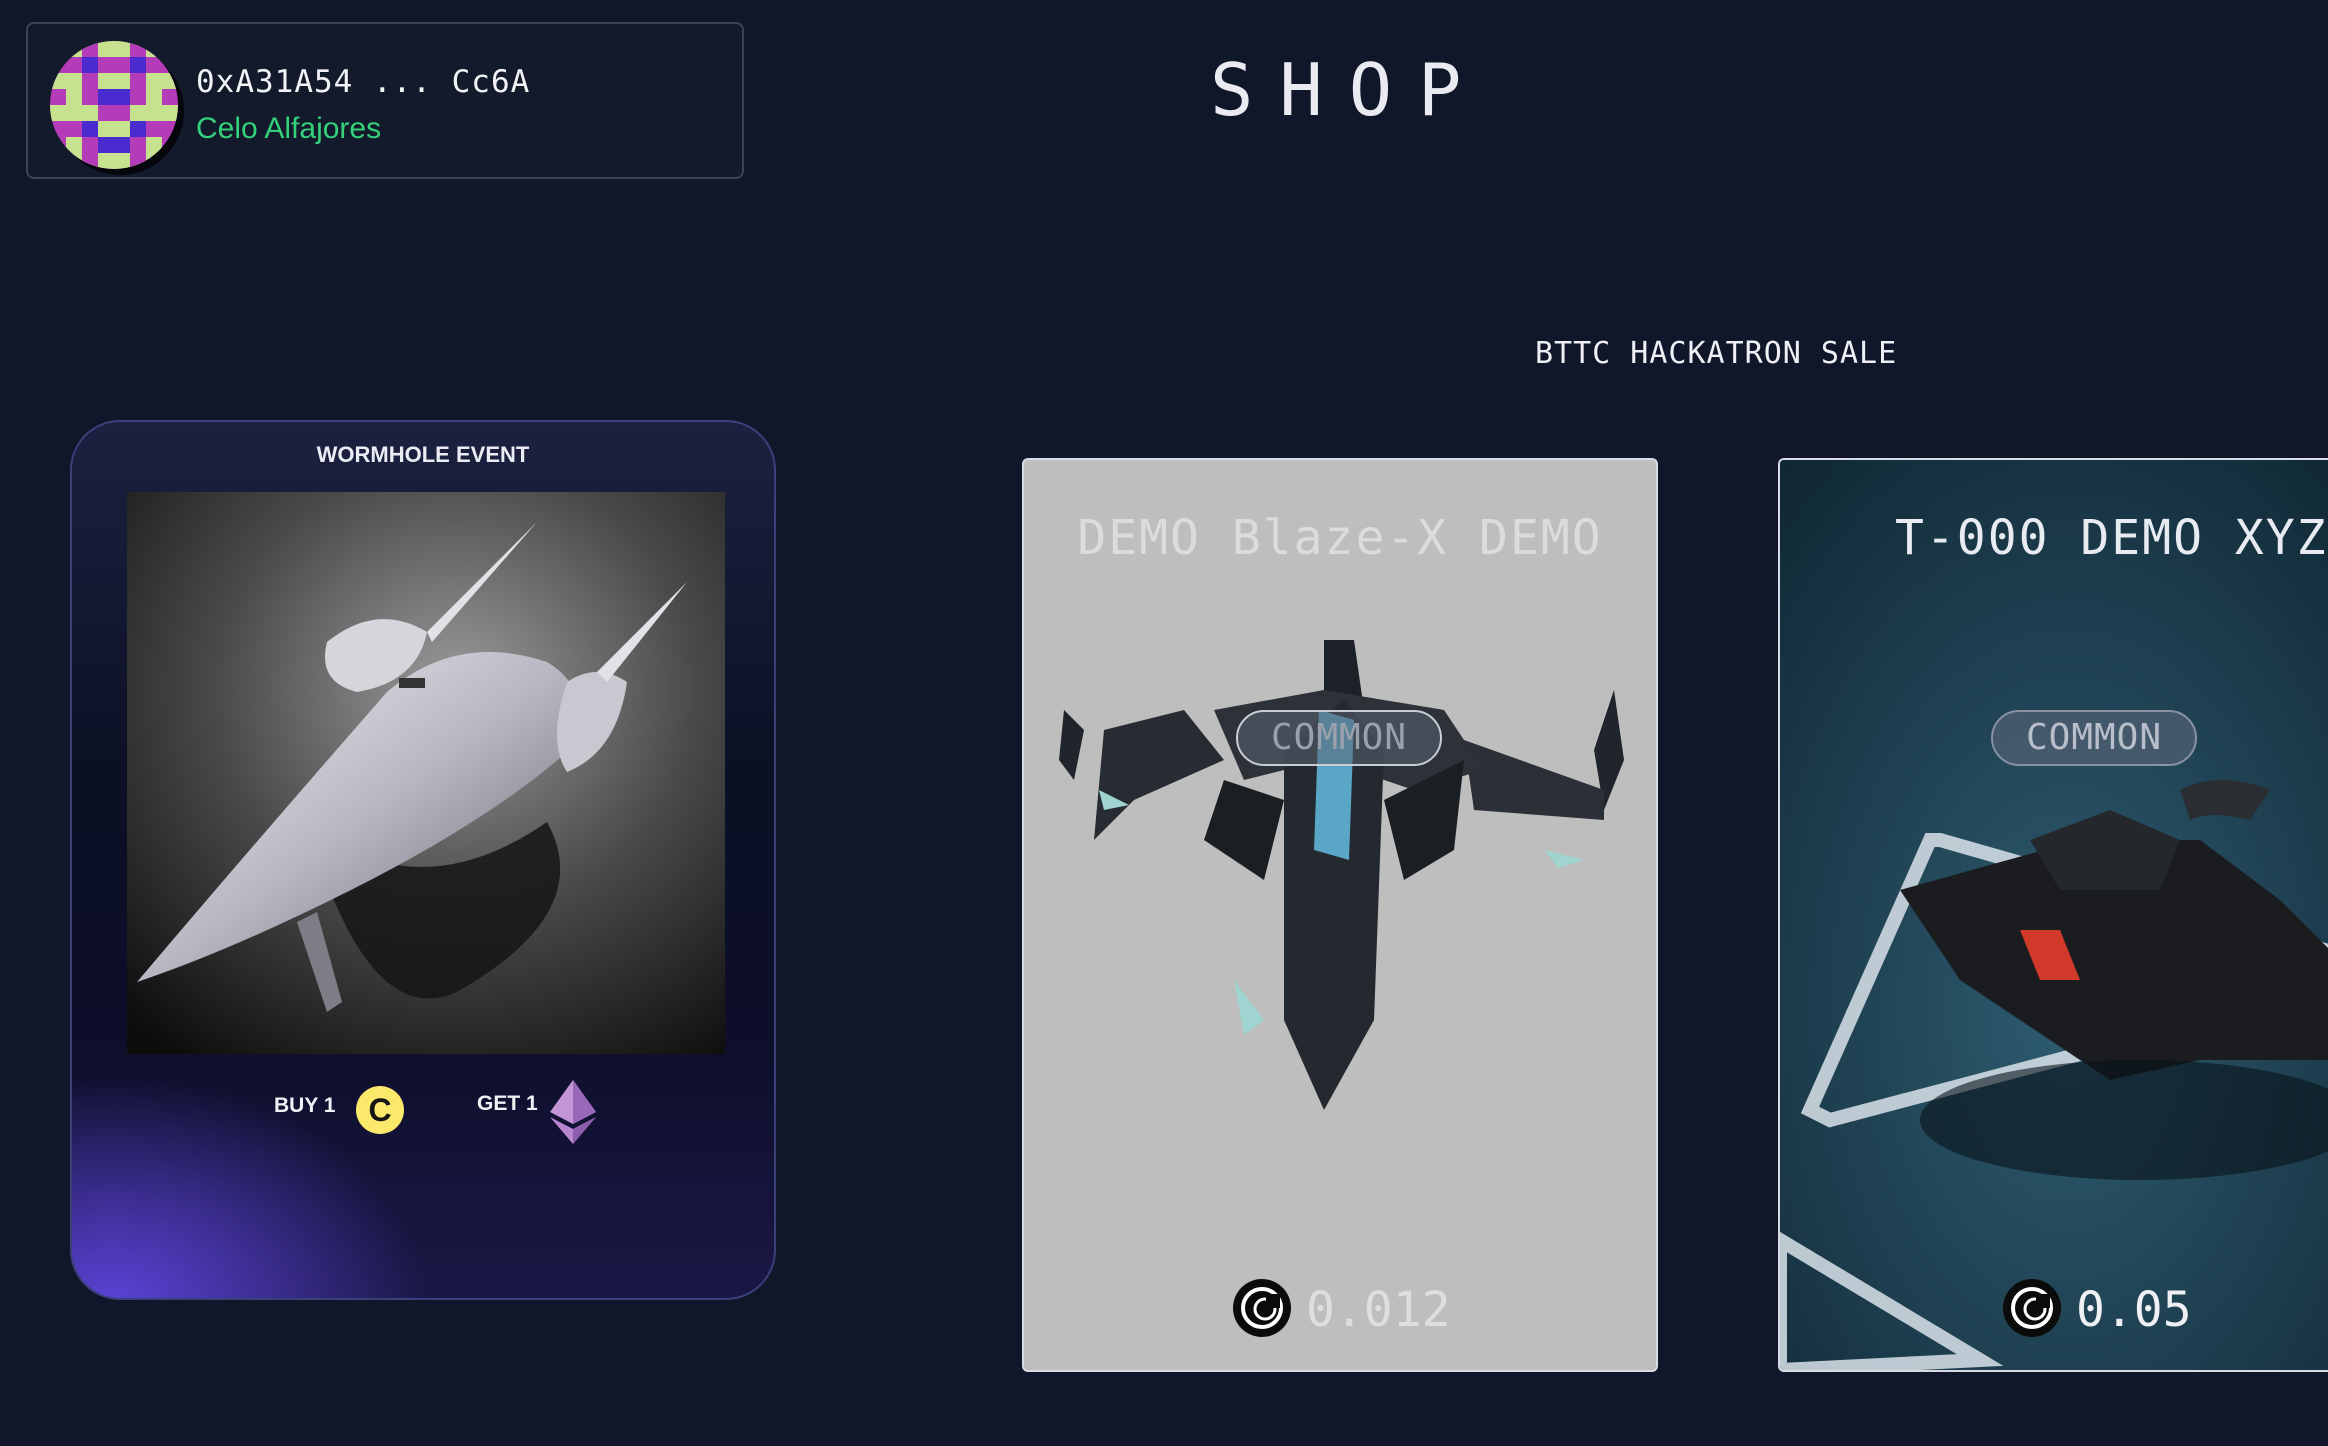 The image size is (2328, 1446). What do you see at coordinates (1378, 1310) in the screenshot?
I see `price-value: 0.012` at bounding box center [1378, 1310].